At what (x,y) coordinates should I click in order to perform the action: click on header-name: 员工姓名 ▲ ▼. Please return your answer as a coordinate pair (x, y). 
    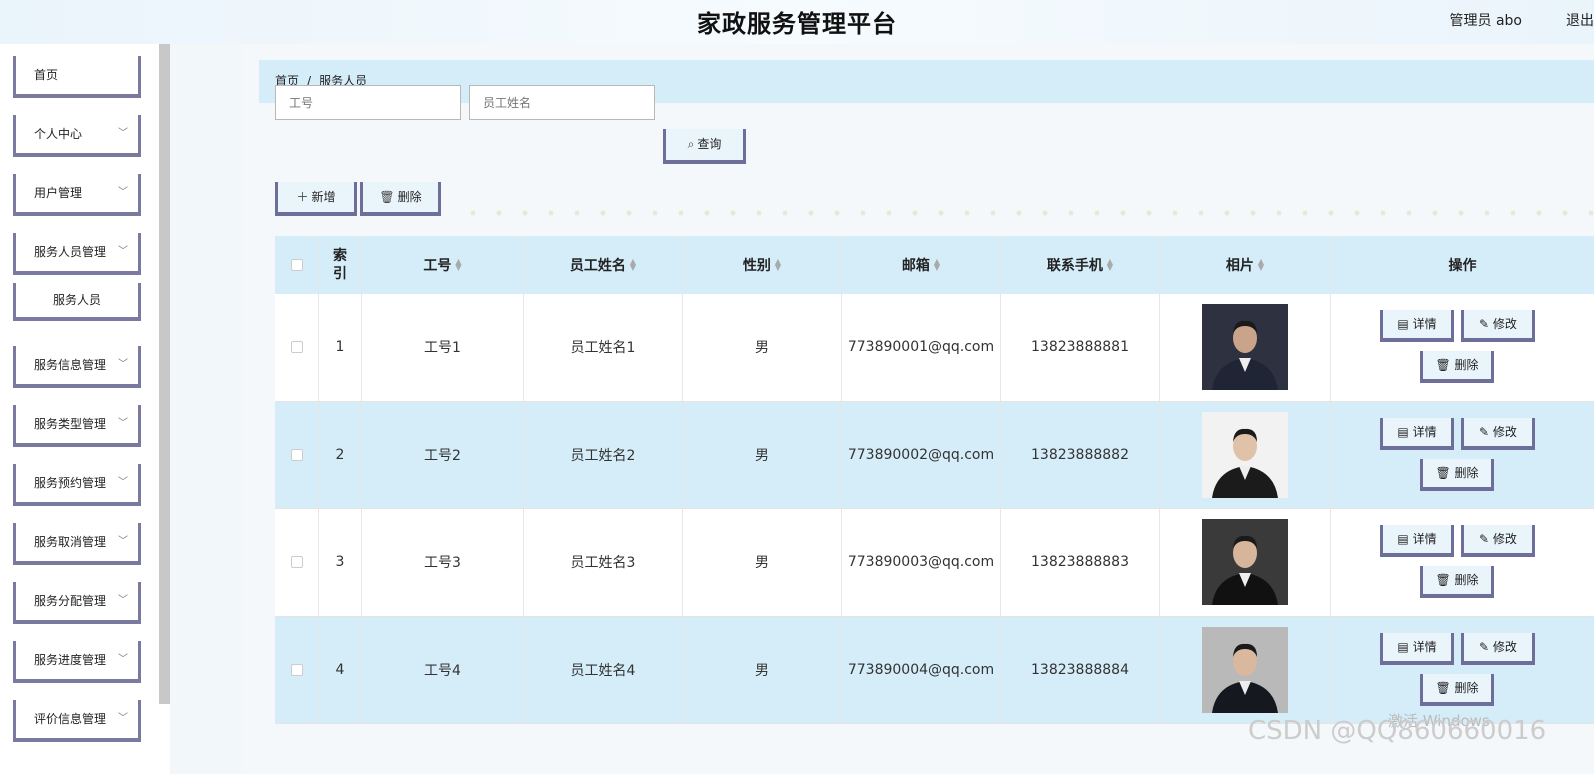
    Looking at the image, I should click on (603, 265).